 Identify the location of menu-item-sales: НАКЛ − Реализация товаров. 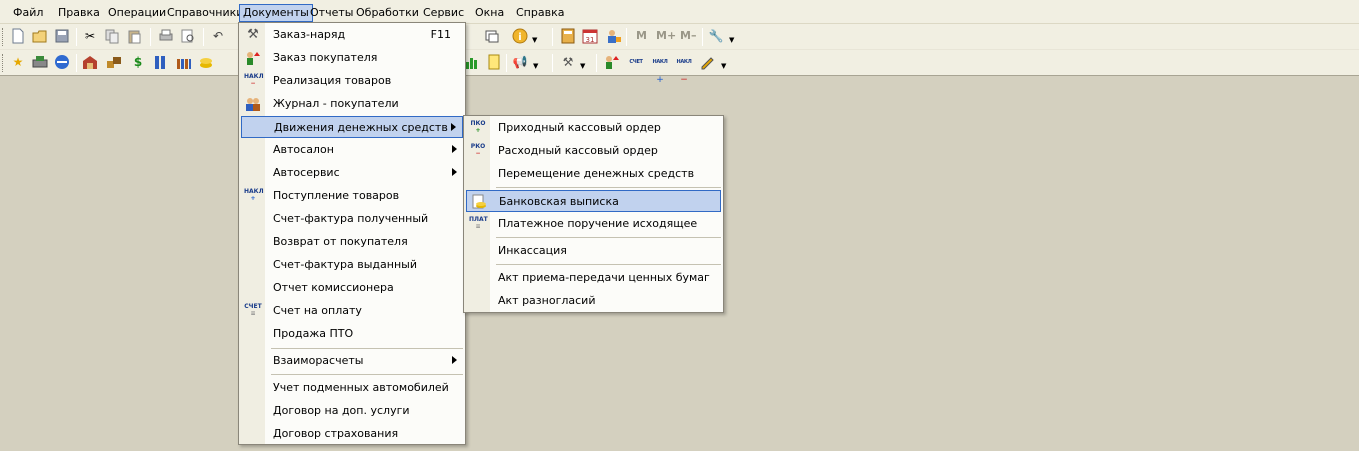
(352, 81).